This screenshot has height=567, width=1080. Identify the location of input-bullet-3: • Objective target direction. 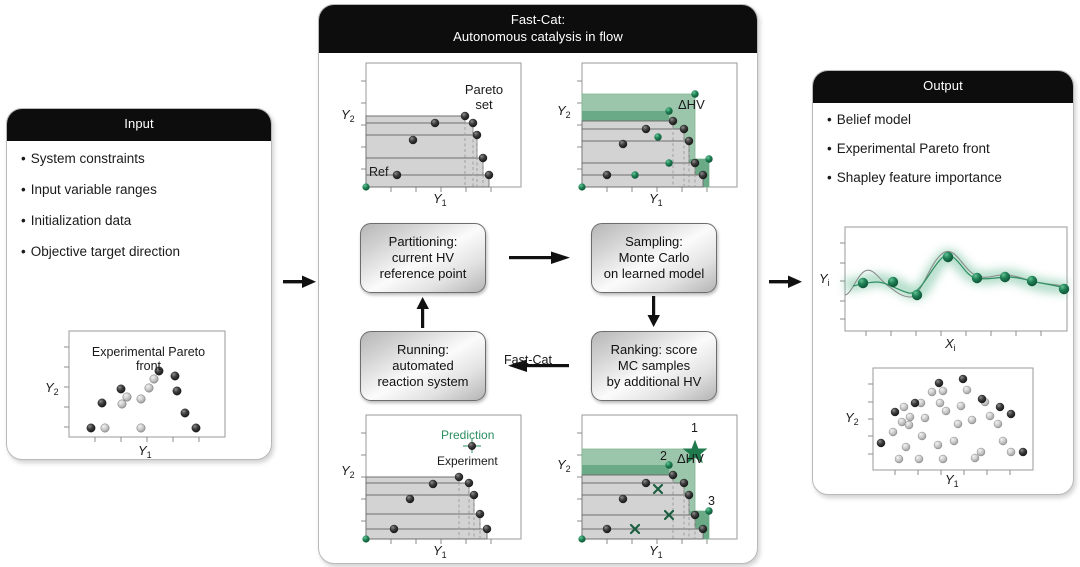
(101, 252).